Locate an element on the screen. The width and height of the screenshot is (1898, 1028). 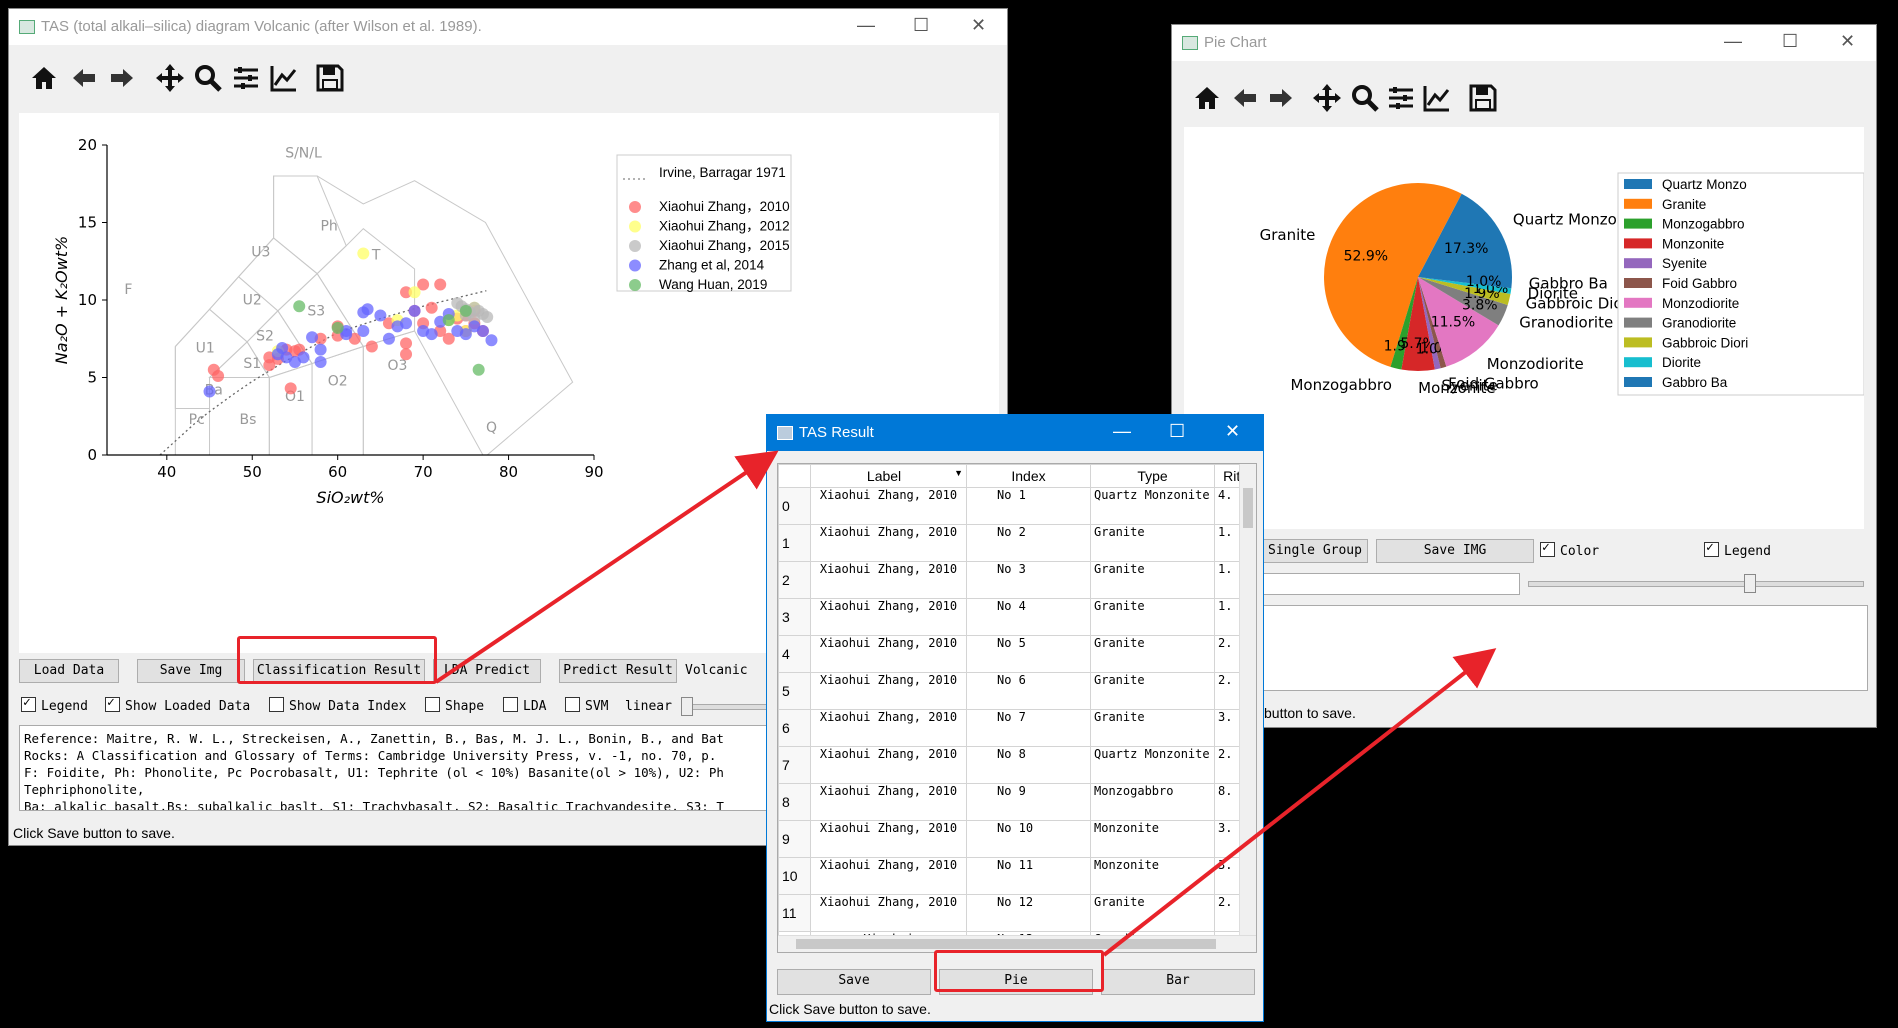
shape-checkbox: Shape is located at coordinates (454, 705).